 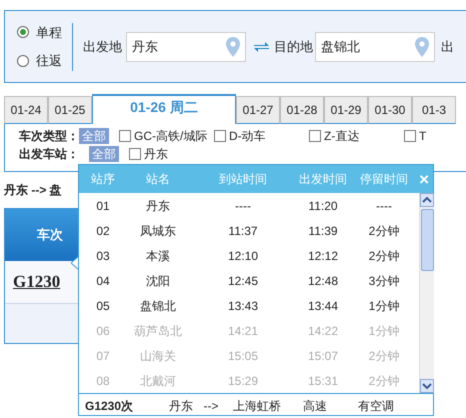 I want to click on table-cell-text: 北戴河, so click(x=158, y=381).